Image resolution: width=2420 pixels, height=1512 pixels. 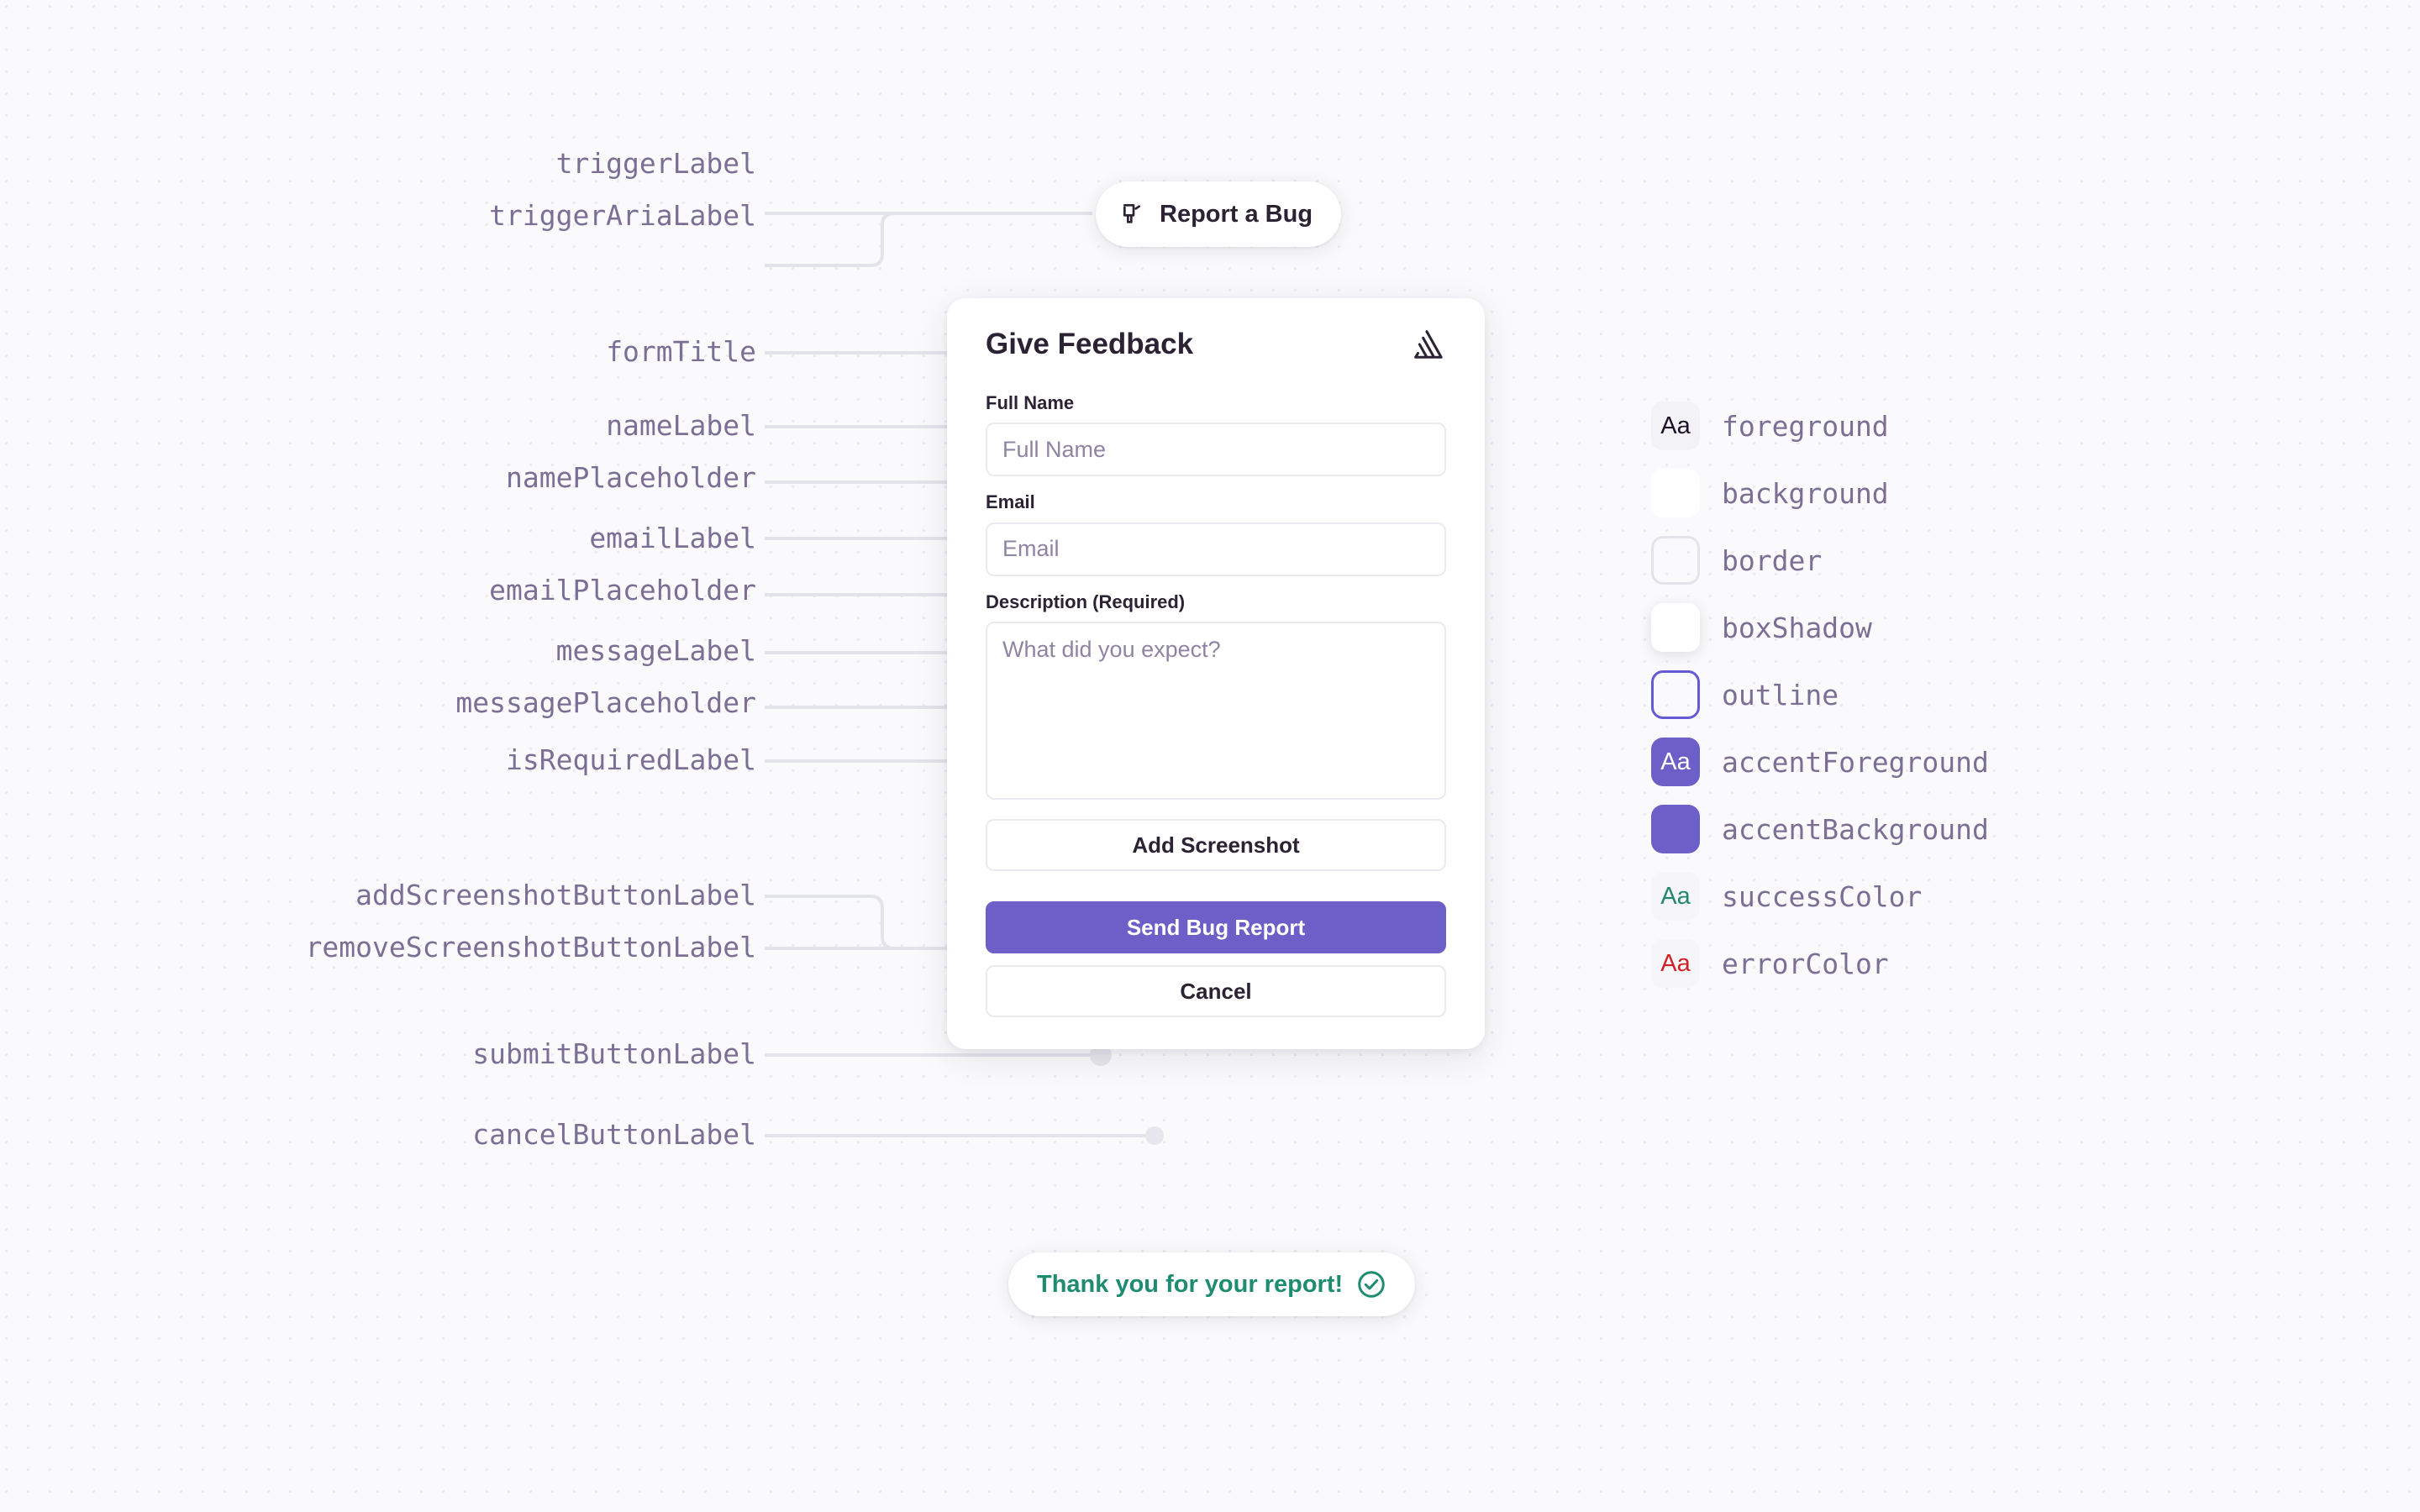 I want to click on legend-row-accentbackground: accentBackground, so click(x=1820, y=829).